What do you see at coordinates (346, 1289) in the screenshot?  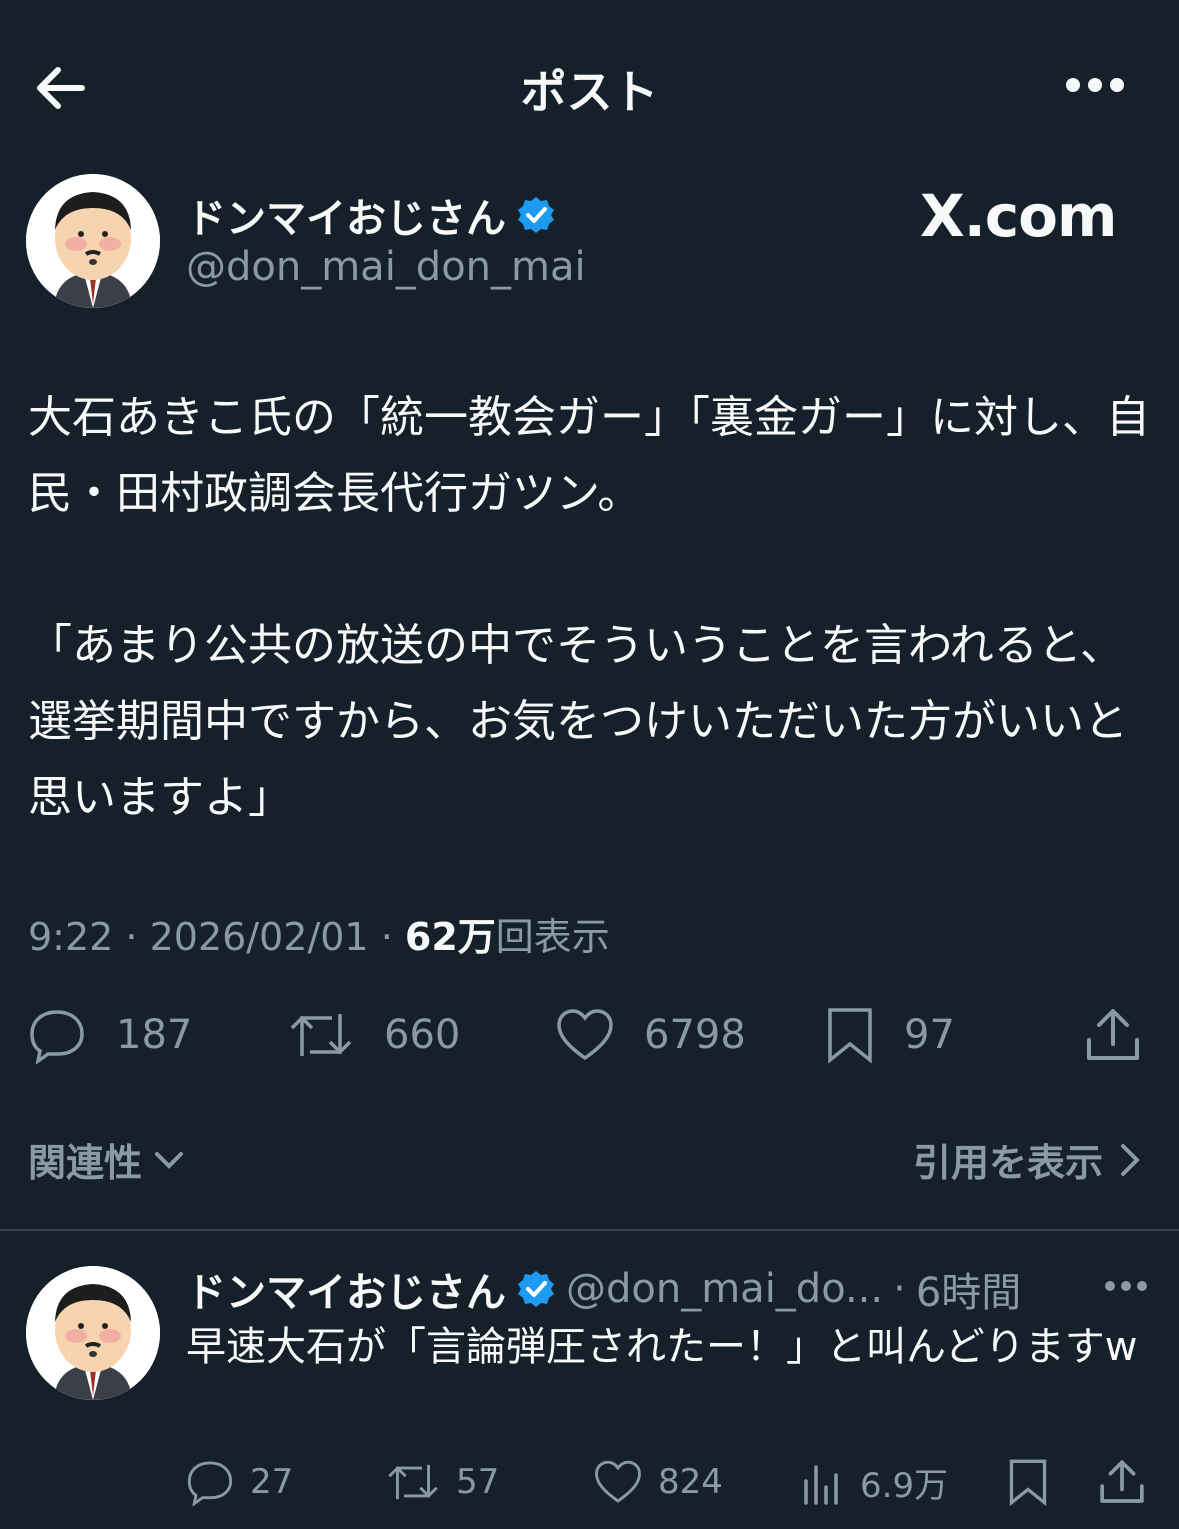 I see `reply-author-name: ドンマイおじさん` at bounding box center [346, 1289].